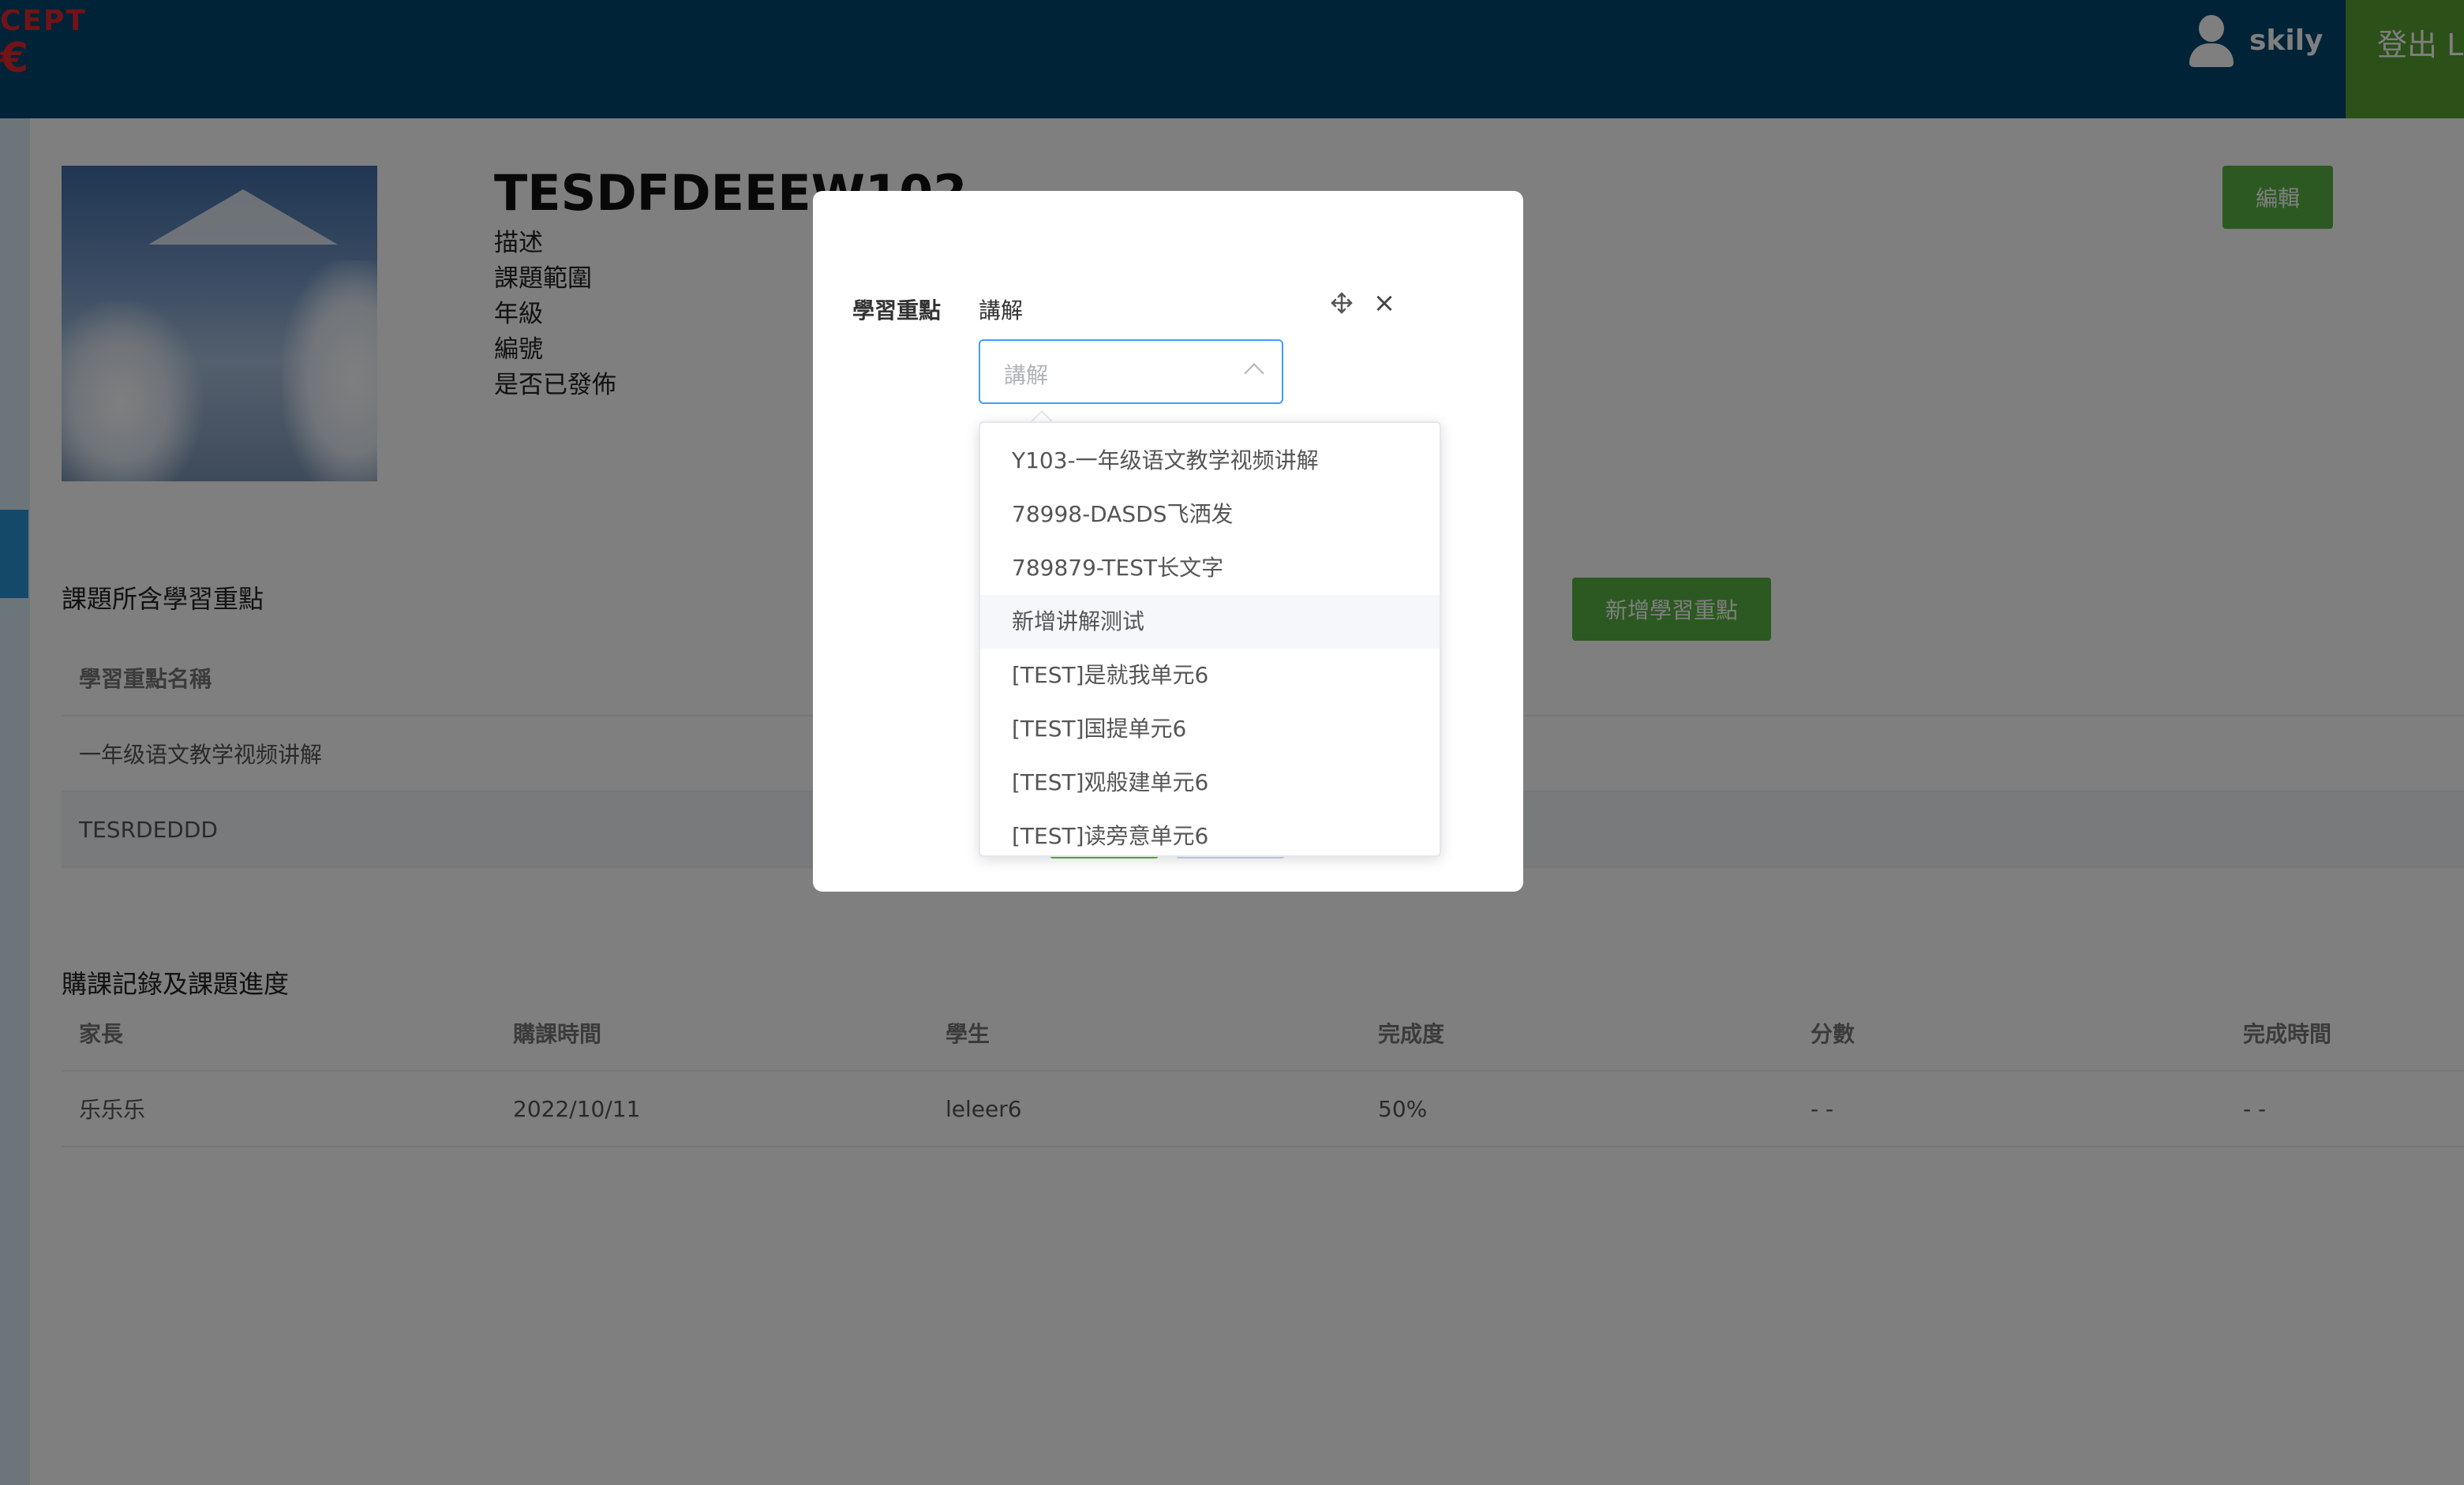 The width and height of the screenshot is (2464, 1485). Describe the element at coordinates (1001, 311) in the screenshot. I see `focus-type-text: 講解` at that location.